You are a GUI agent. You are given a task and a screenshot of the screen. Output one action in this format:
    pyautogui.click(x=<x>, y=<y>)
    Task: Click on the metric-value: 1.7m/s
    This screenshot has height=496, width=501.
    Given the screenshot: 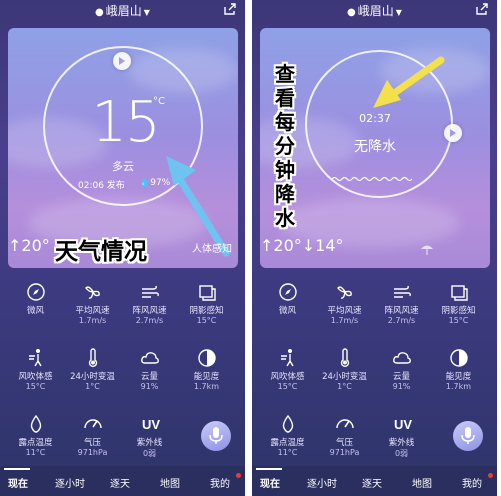 What is the action you would take?
    pyautogui.click(x=344, y=320)
    